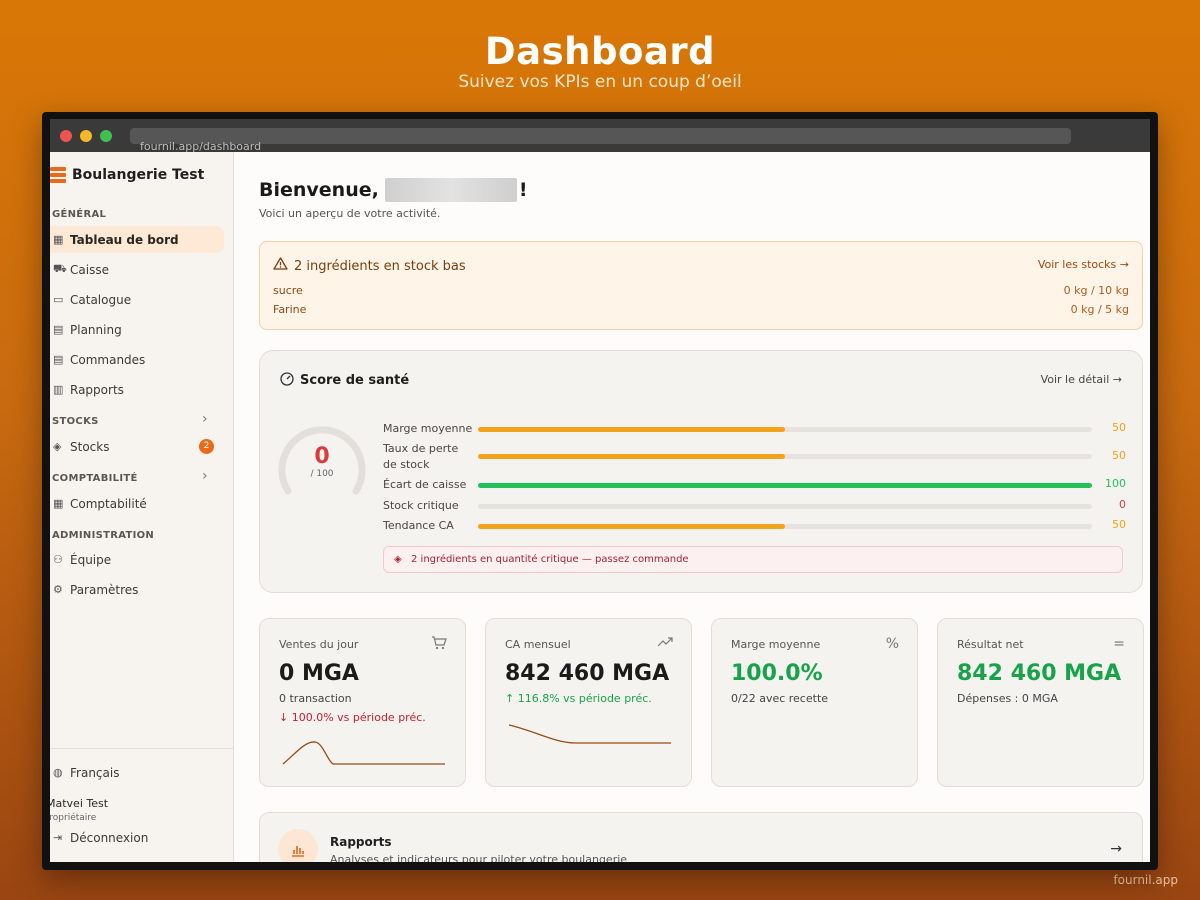 This screenshot has width=1200, height=900. Describe the element at coordinates (58, 559) in the screenshot. I see `users-icon: ⚇` at that location.